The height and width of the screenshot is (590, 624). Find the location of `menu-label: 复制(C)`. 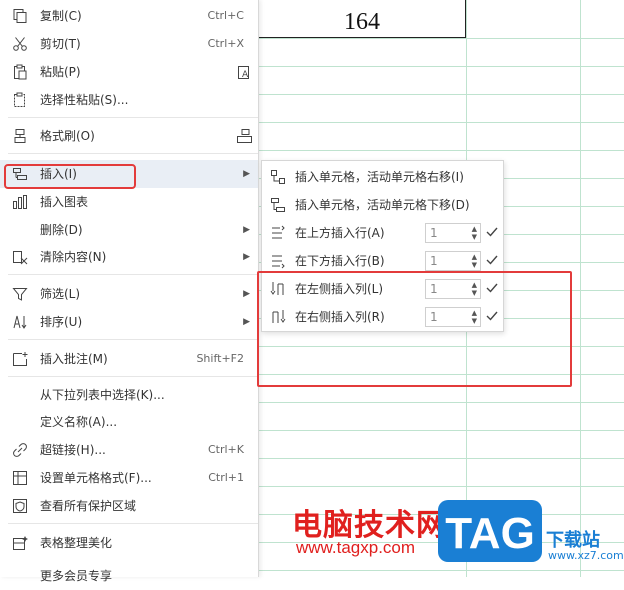

menu-label: 复制(C) is located at coordinates (61, 16).